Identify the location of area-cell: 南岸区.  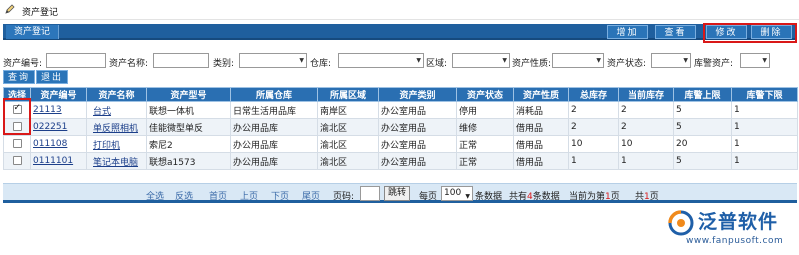
(348, 110).